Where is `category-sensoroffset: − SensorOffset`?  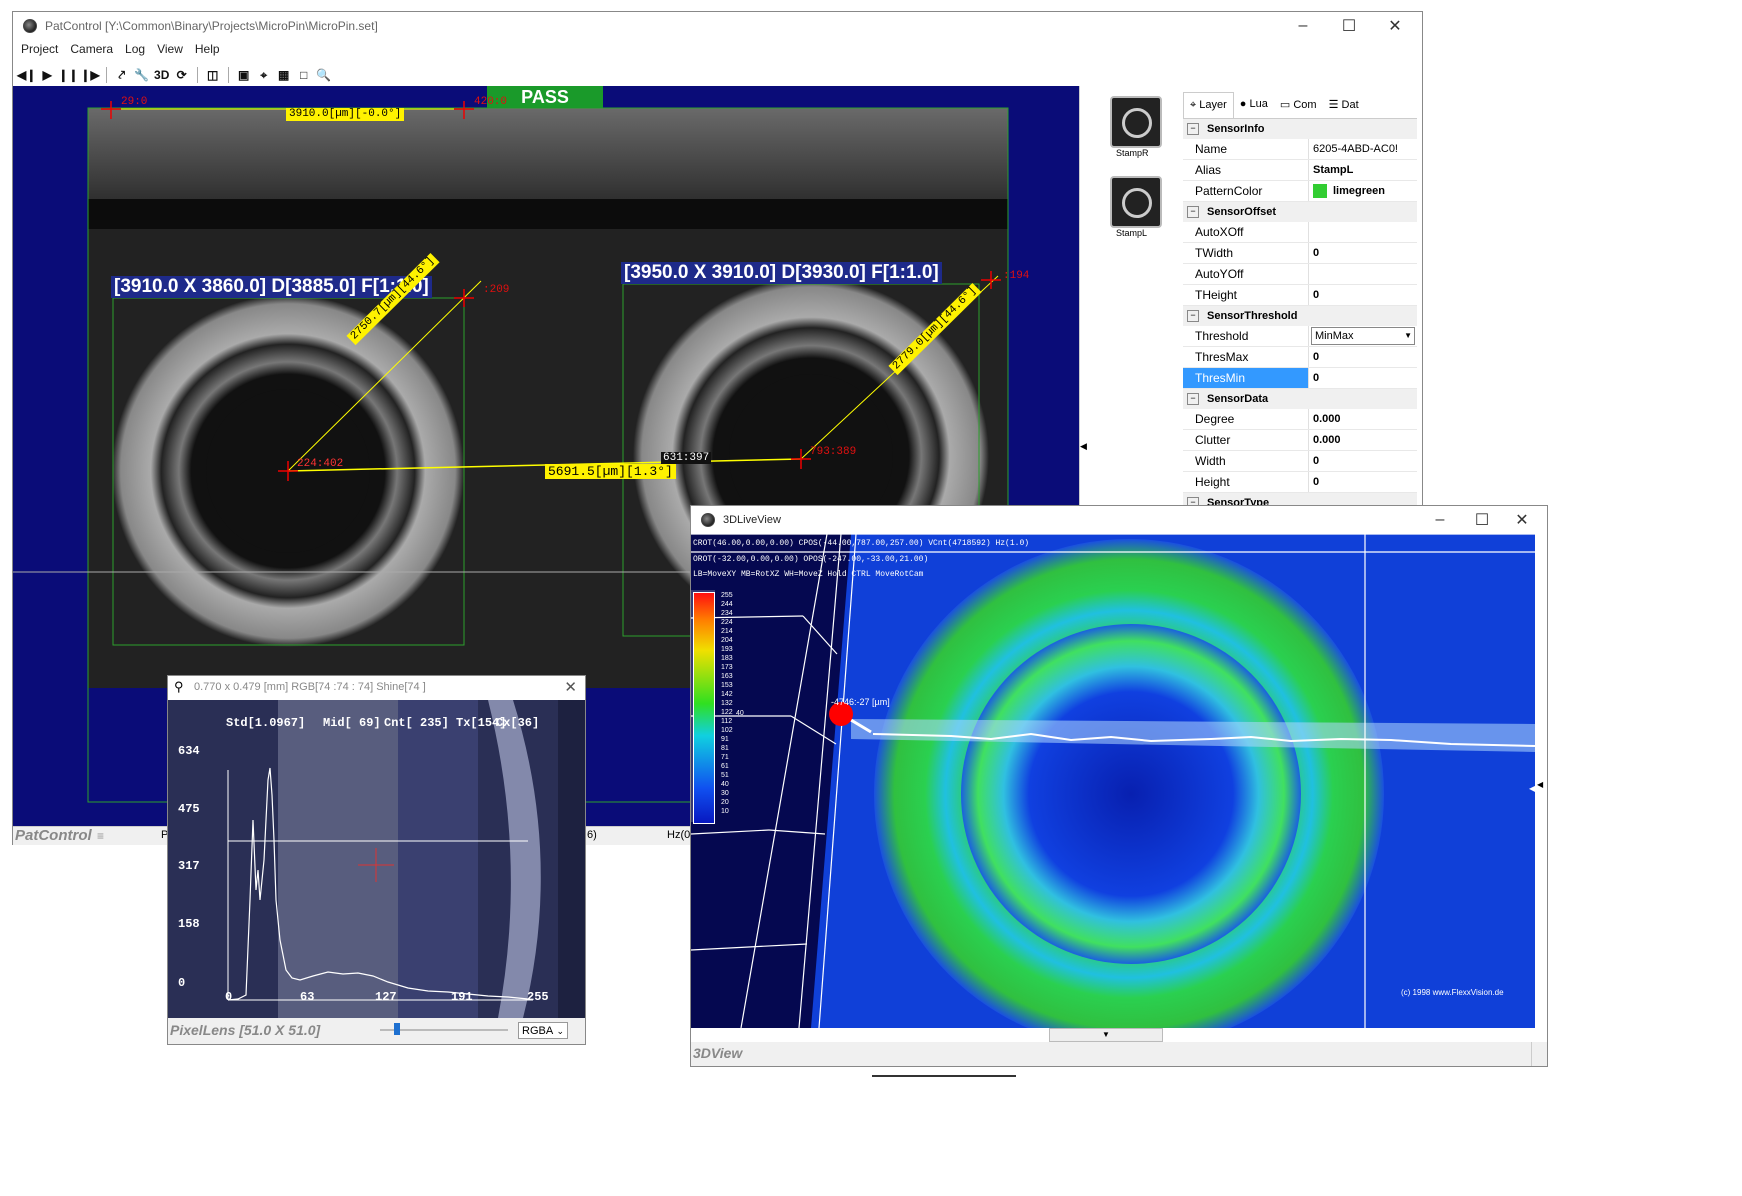
category-sensoroffset: − SensorOffset is located at coordinates (1300, 212).